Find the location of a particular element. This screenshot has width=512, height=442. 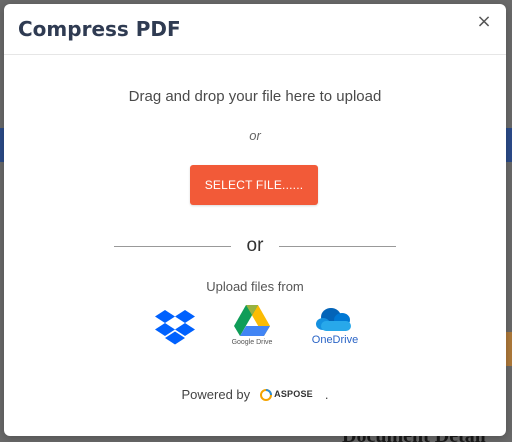

onedrive-label: OneDrive is located at coordinates (335, 340).